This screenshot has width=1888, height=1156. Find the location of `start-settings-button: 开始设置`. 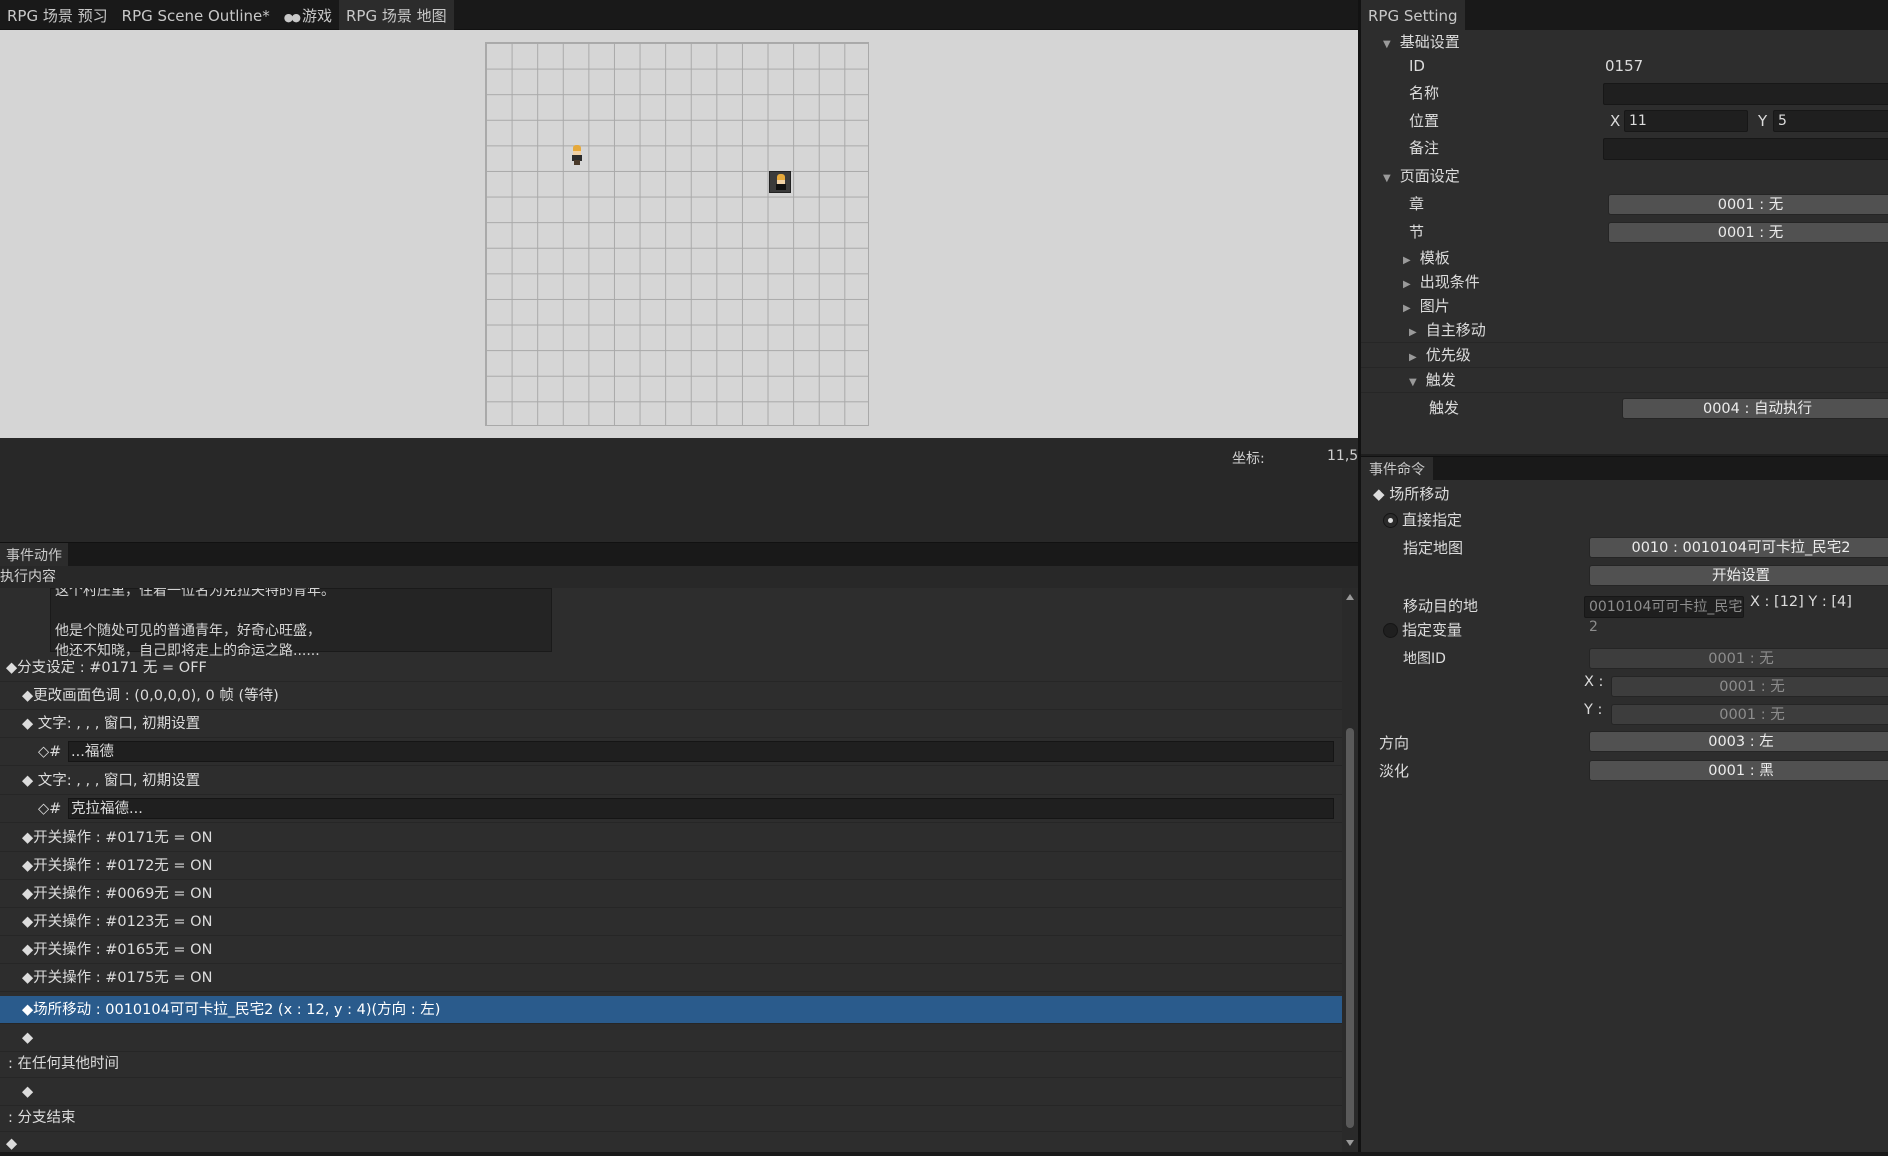

start-settings-button: 开始设置 is located at coordinates (1738, 575).